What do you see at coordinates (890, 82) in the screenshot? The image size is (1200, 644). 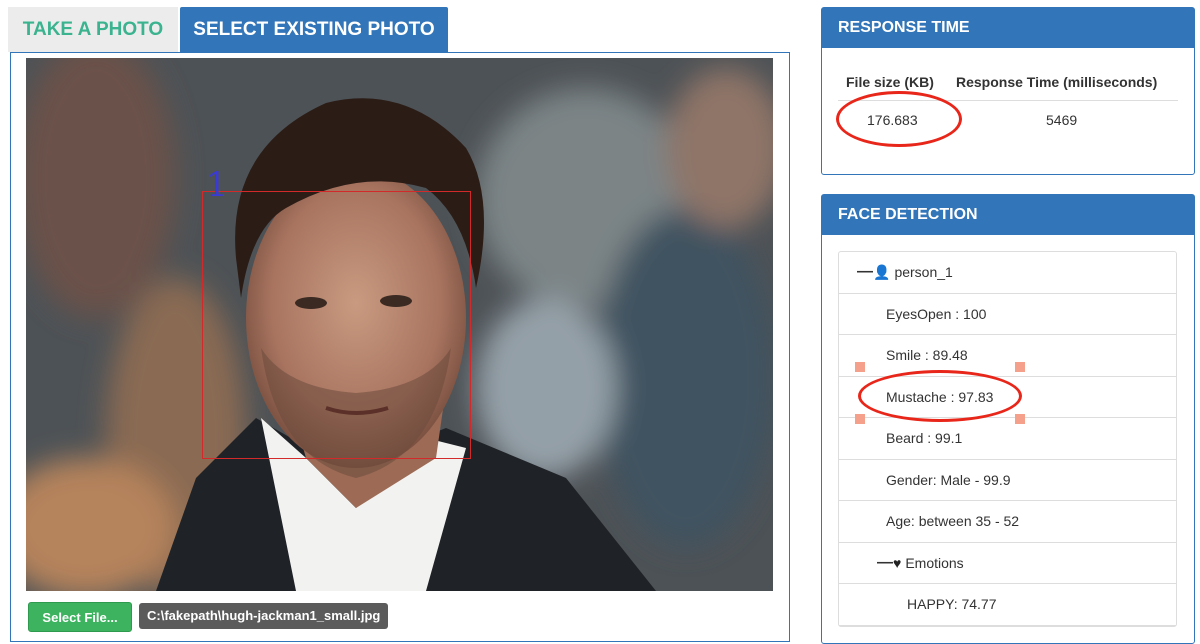 I see `file-size-column-header: File size (KB)` at bounding box center [890, 82].